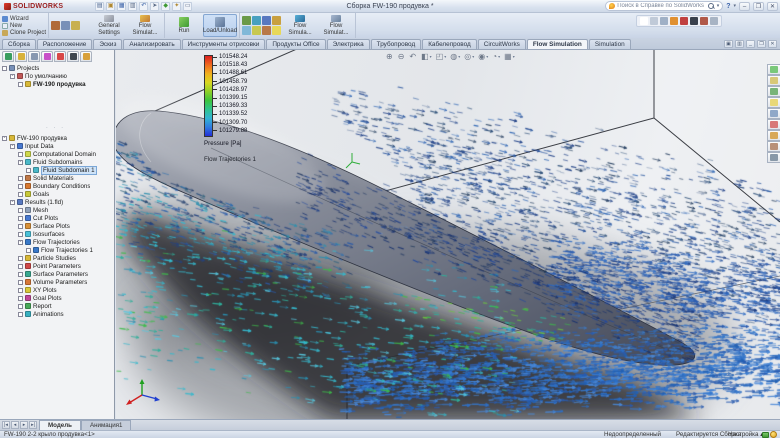 The height and width of the screenshot is (438, 780). Describe the element at coordinates (57, 170) in the screenshot. I see `tree-item: Fluid Subdomain 1` at that location.